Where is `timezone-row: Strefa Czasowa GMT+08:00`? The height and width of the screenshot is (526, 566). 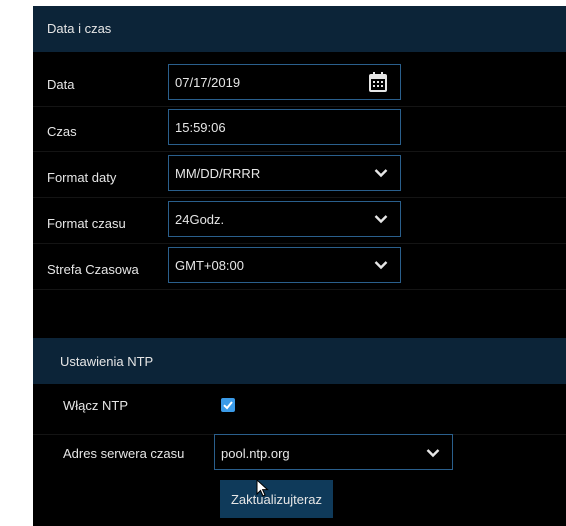 timezone-row: Strefa Czasowa GMT+08:00 is located at coordinates (299, 268).